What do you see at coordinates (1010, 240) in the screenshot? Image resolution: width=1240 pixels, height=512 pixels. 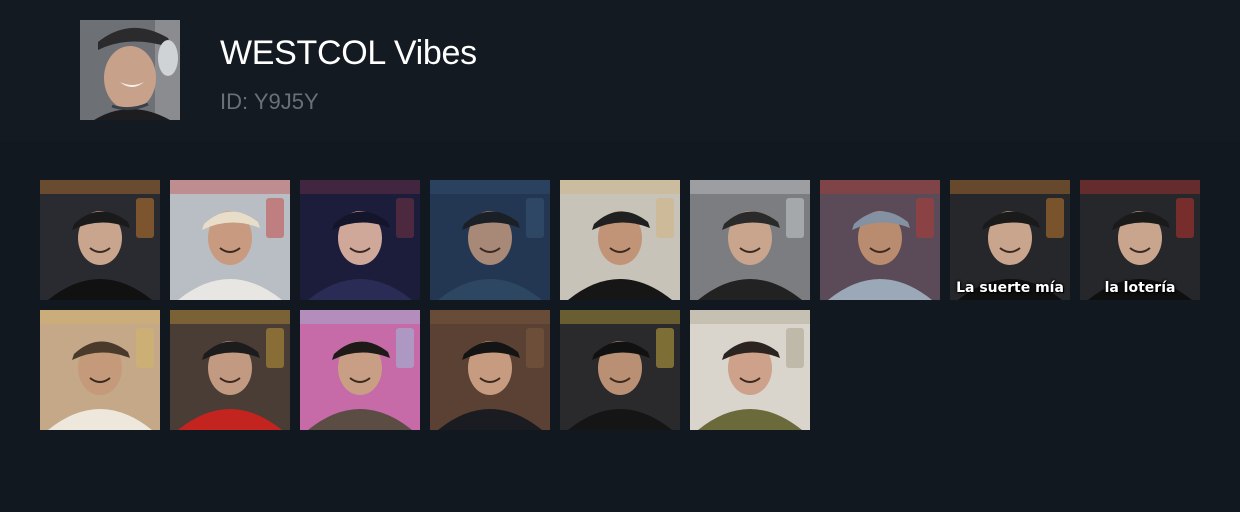 I see `sticker-tile: La suerte mía` at bounding box center [1010, 240].